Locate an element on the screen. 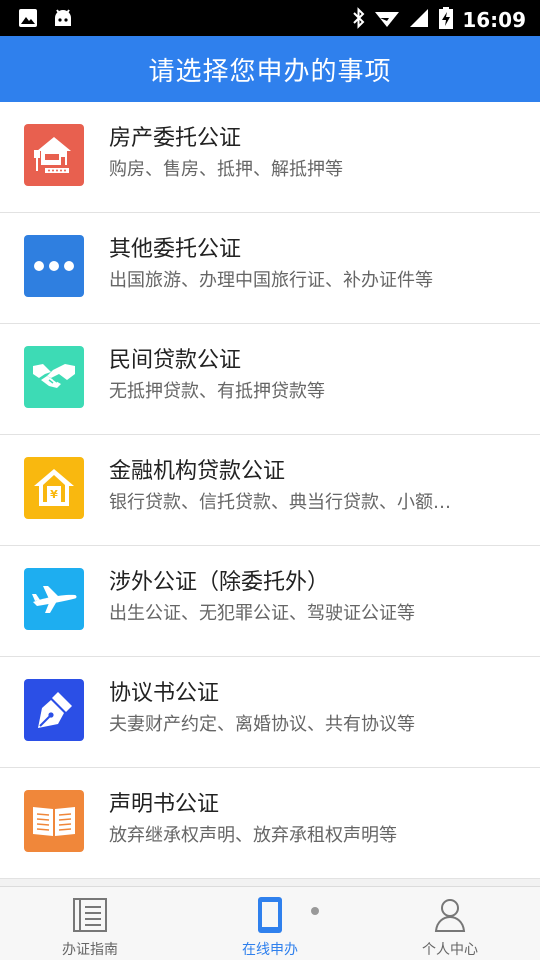  pen-icon is located at coordinates (55, 710).